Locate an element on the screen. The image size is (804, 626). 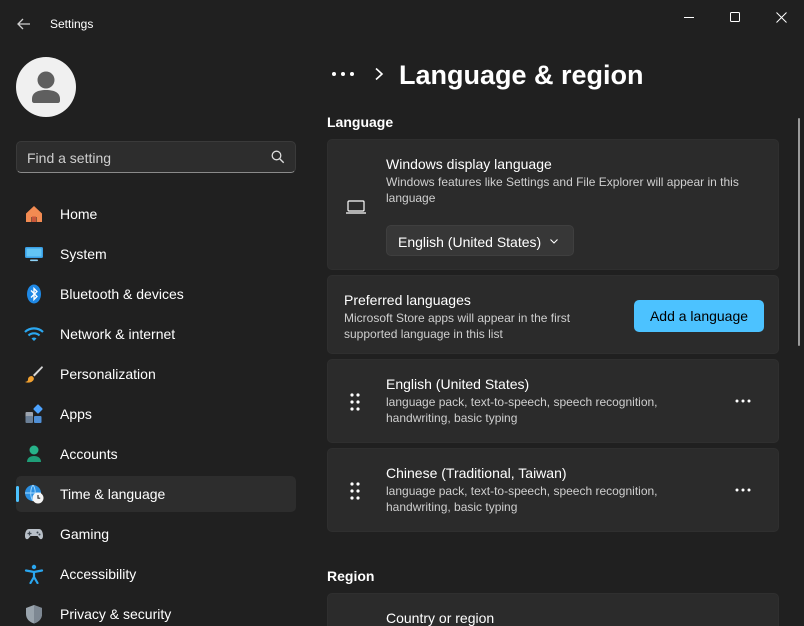
sidebar-item-privacy: Privacy & security is located at coordinates (156, 611).